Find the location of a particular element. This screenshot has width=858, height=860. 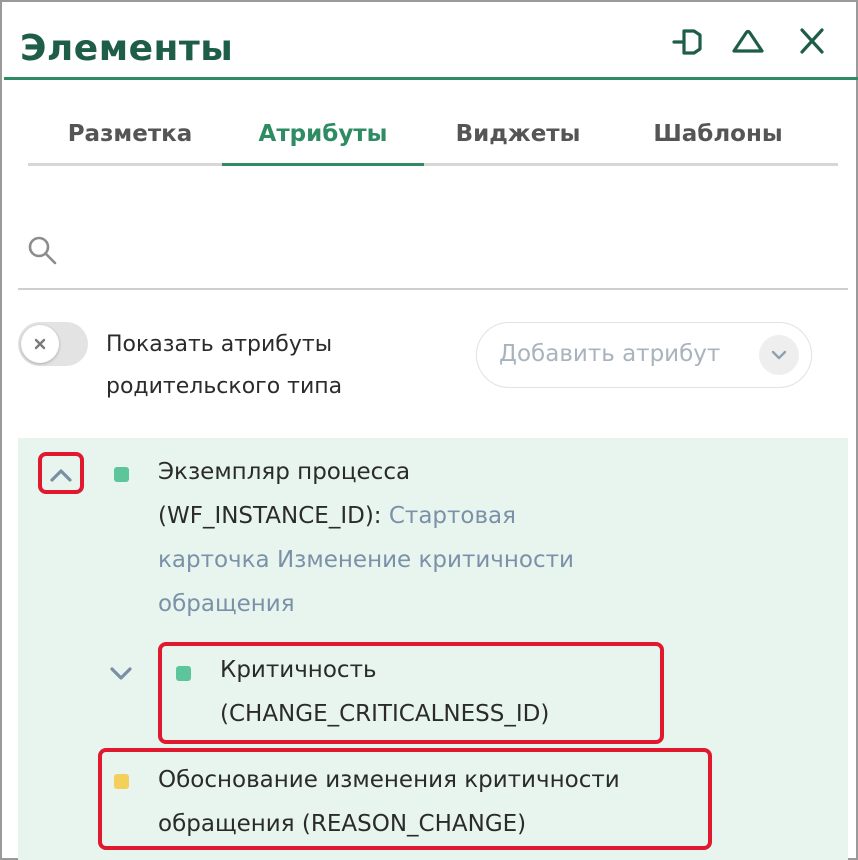

parent-attributes-toggle is located at coordinates (53, 344).